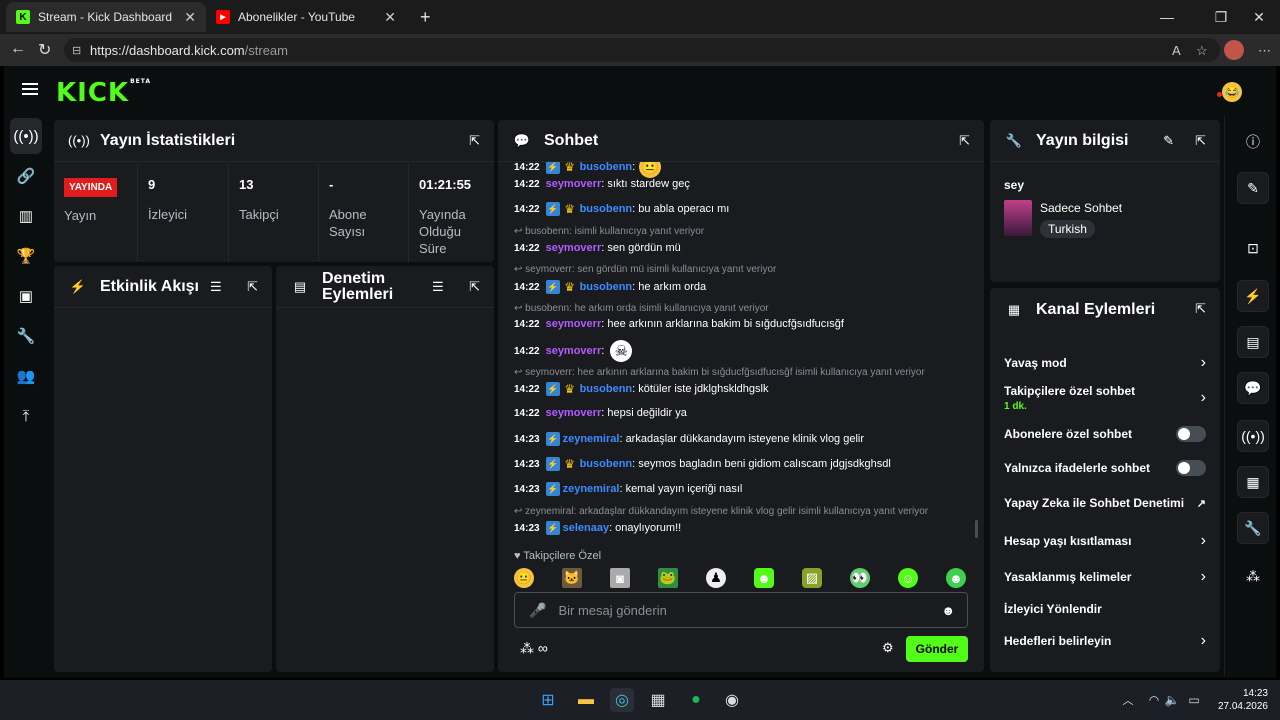  What do you see at coordinates (1105, 541) in the screenshot?
I see `account-age-row: Hesap yaşı kısıtlaması ›` at bounding box center [1105, 541].